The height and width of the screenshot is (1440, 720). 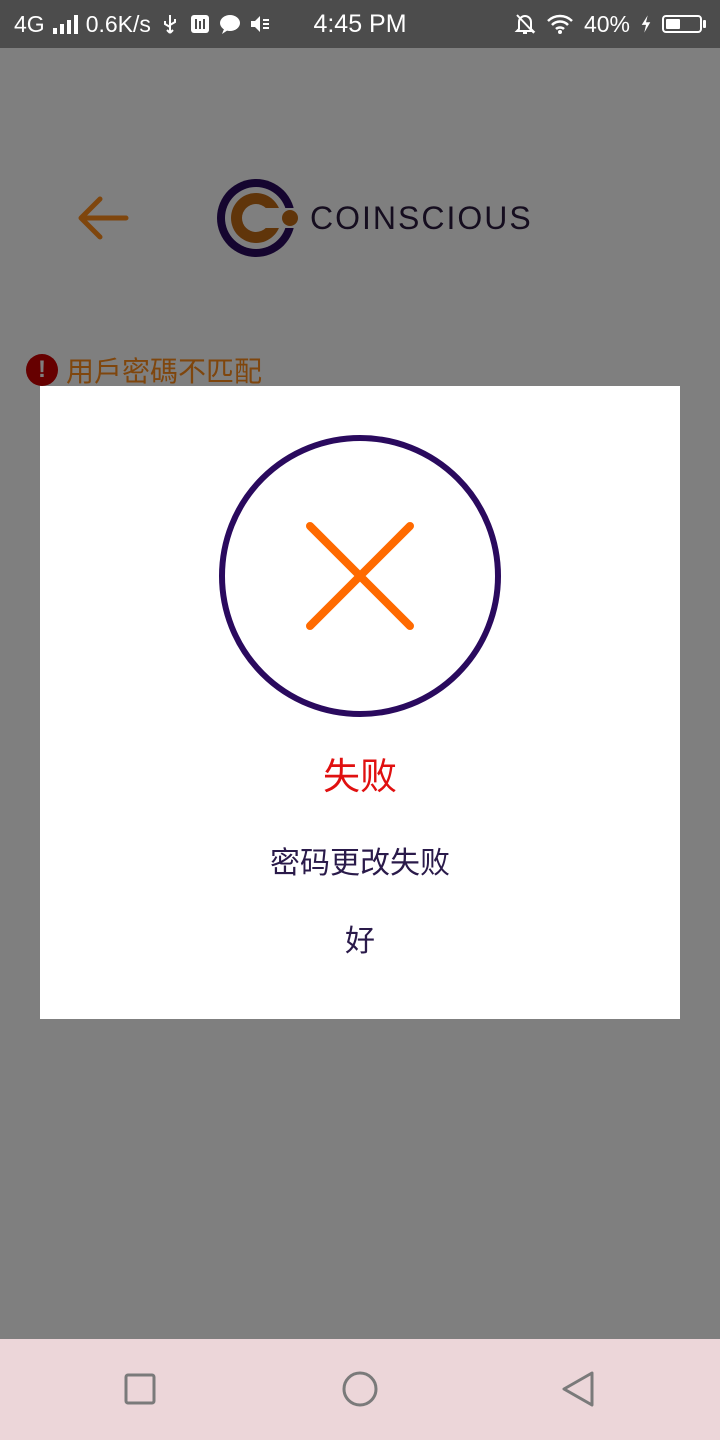 What do you see at coordinates (646, 24) in the screenshot?
I see `charging-icon` at bounding box center [646, 24].